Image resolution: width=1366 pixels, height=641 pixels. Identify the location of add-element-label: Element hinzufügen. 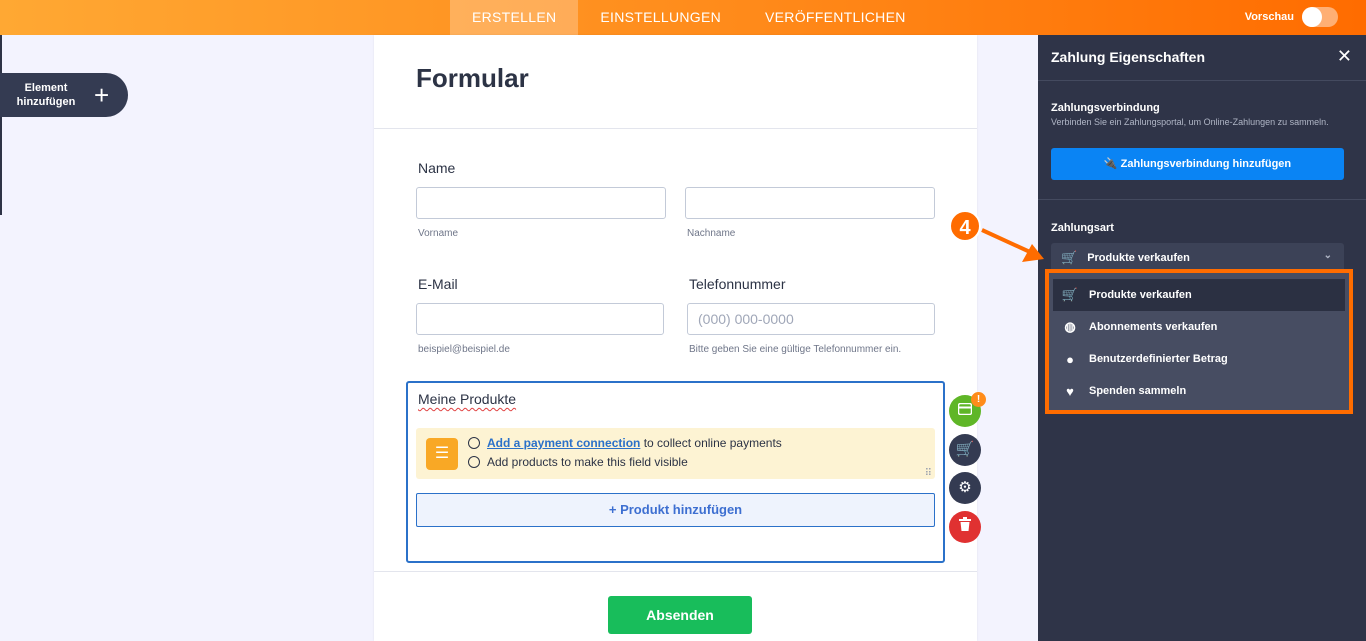
(46, 95).